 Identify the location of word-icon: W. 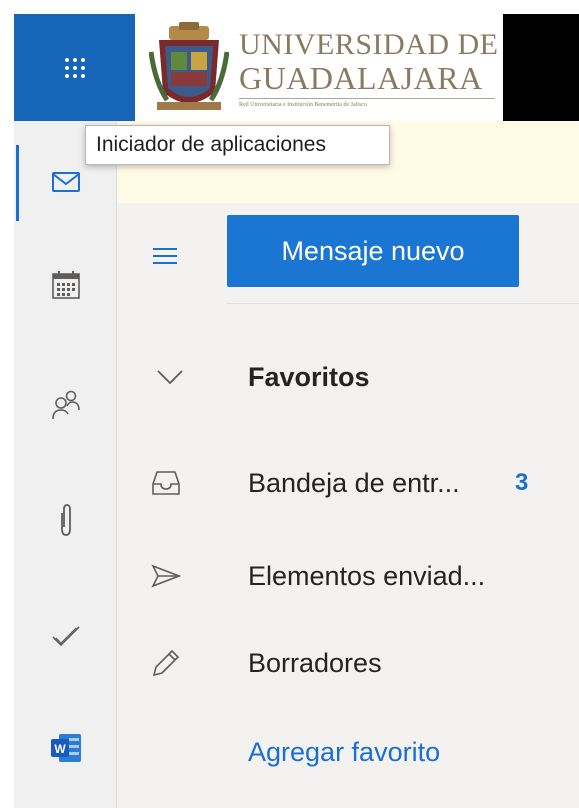
(65, 748).